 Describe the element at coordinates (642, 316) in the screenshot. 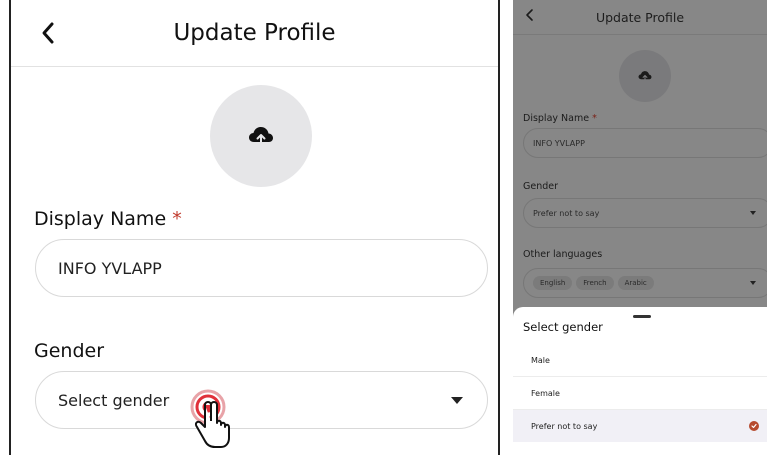

I see `sheet-drag-handle` at that location.